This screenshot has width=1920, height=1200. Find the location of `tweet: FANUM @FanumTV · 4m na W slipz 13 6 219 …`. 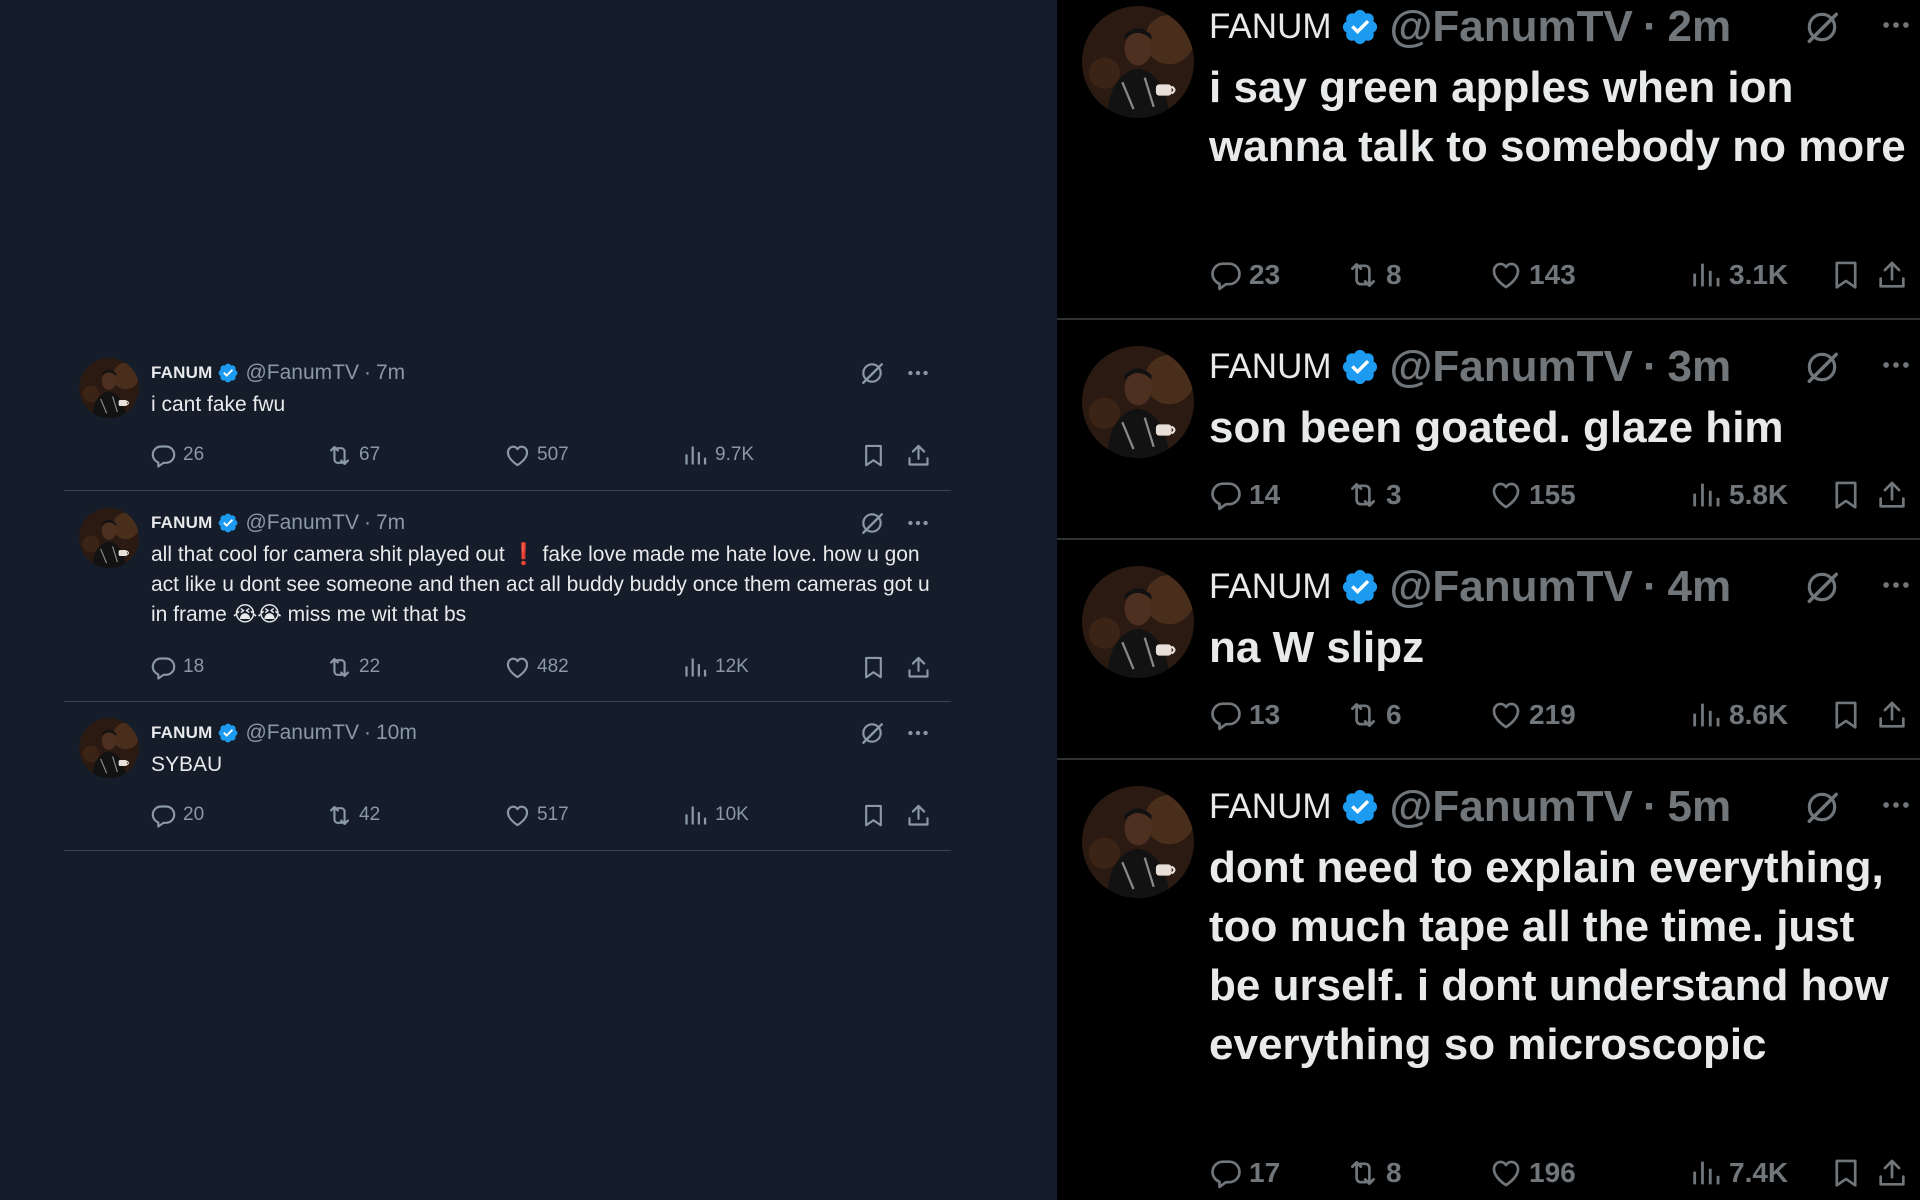

tweet: FANUM @FanumTV · 4m na W slipz 13 6 219 … is located at coordinates (1488, 650).